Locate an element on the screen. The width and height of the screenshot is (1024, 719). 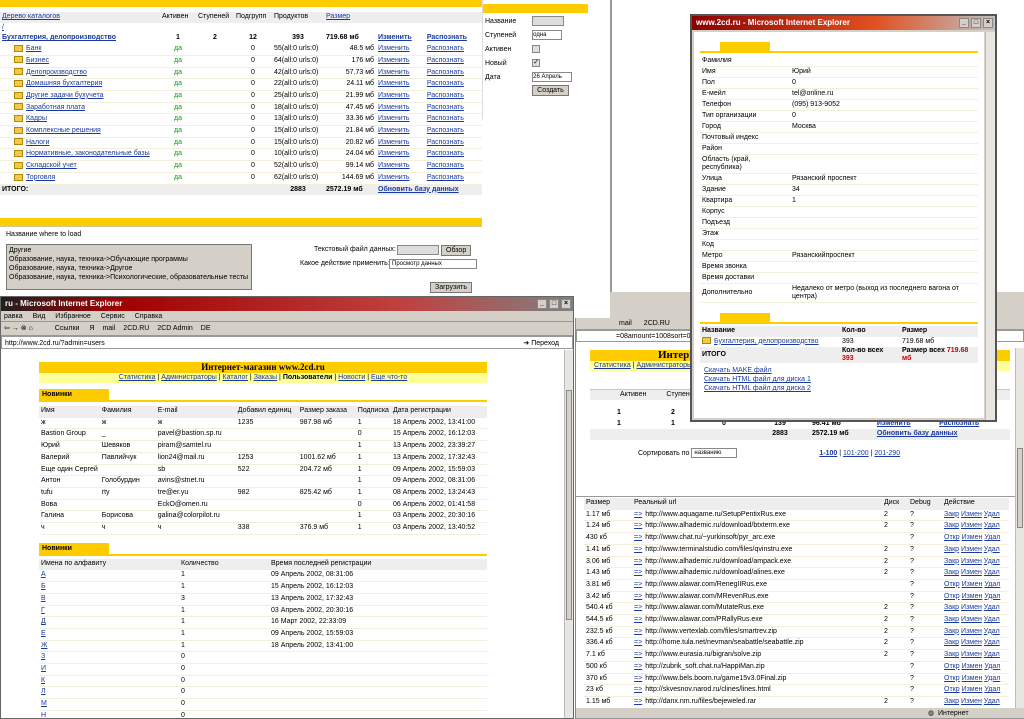
category-link: Банк is located at coordinates (33, 48).